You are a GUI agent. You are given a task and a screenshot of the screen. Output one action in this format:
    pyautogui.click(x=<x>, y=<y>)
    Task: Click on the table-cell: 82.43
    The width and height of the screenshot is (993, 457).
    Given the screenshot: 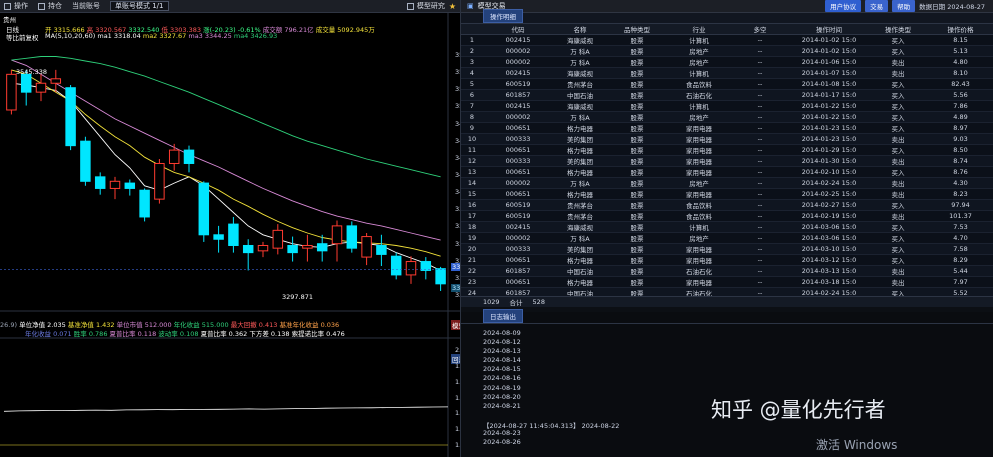 What is the action you would take?
    pyautogui.click(x=960, y=84)
    